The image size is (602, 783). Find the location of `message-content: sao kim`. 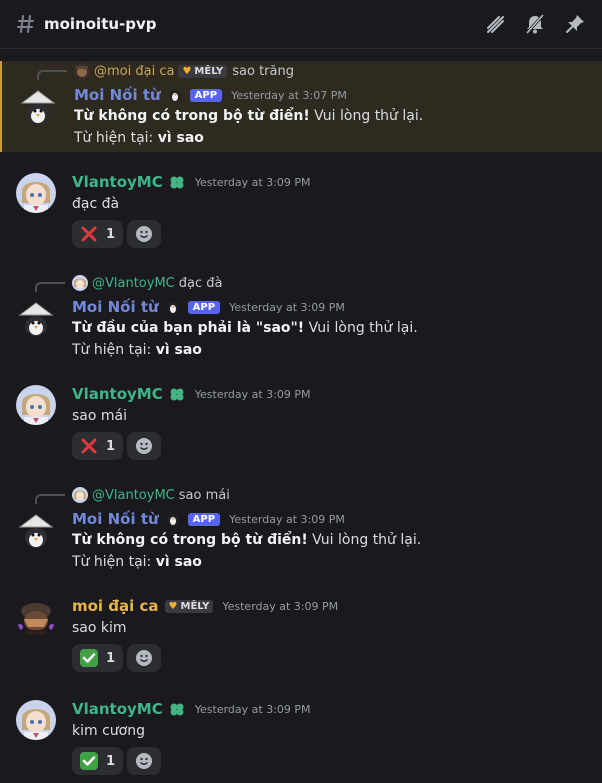

message-content: sao kim is located at coordinates (99, 628).